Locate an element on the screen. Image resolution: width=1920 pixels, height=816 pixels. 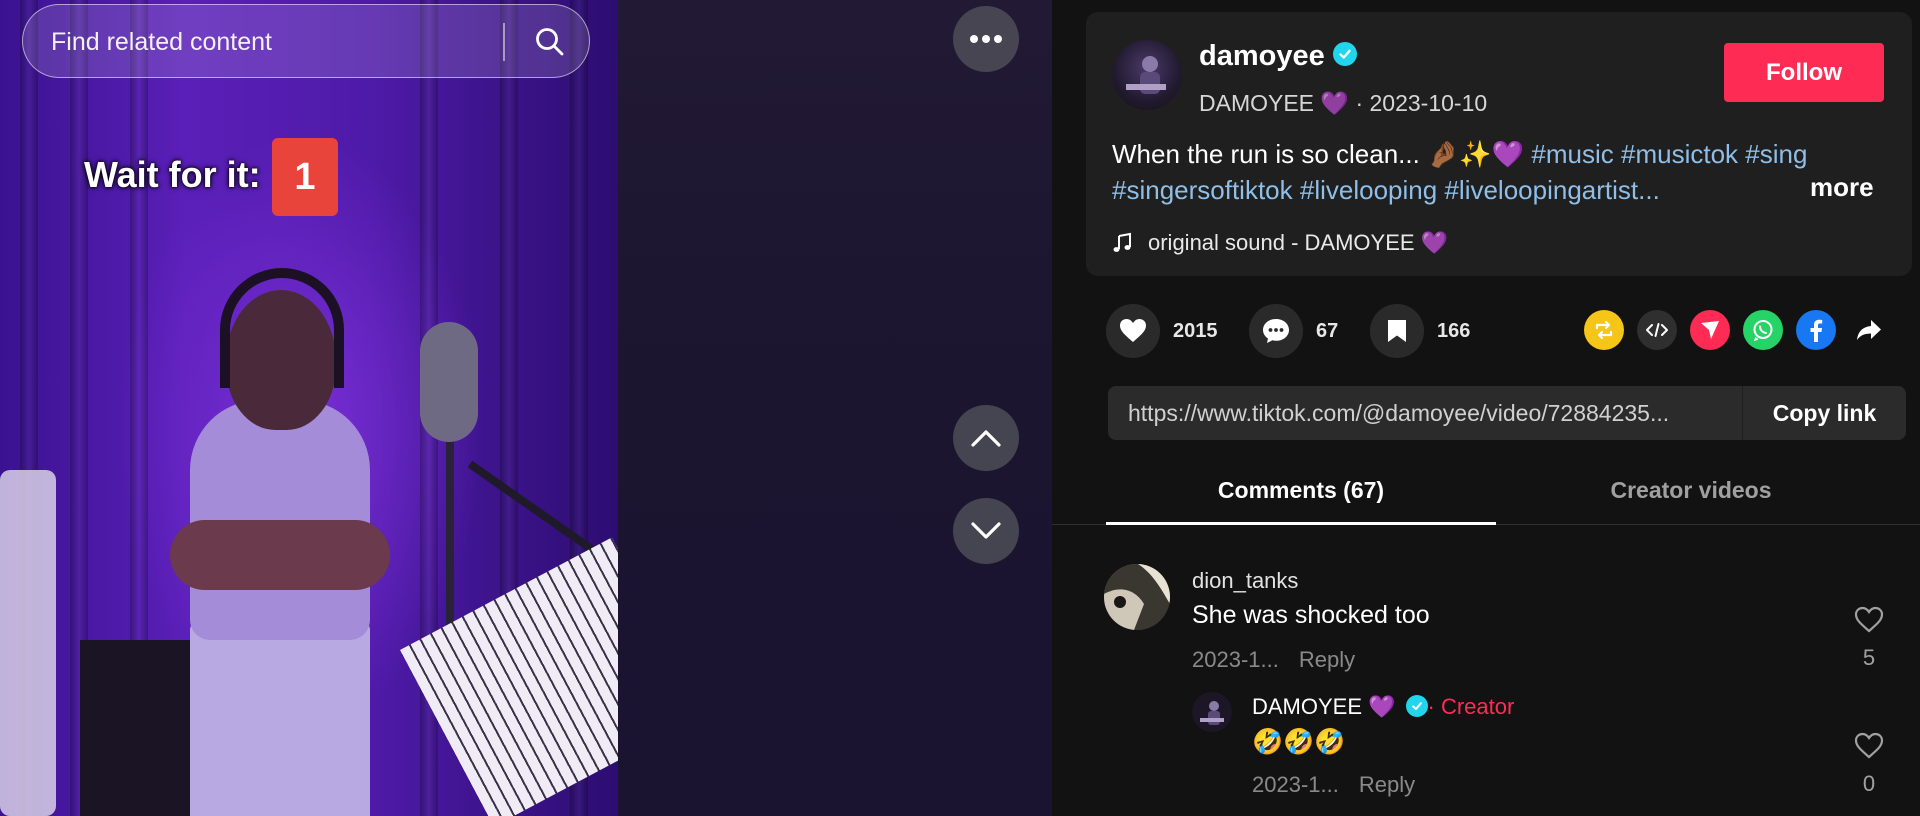
more-dots-icon is located at coordinates (986, 39).